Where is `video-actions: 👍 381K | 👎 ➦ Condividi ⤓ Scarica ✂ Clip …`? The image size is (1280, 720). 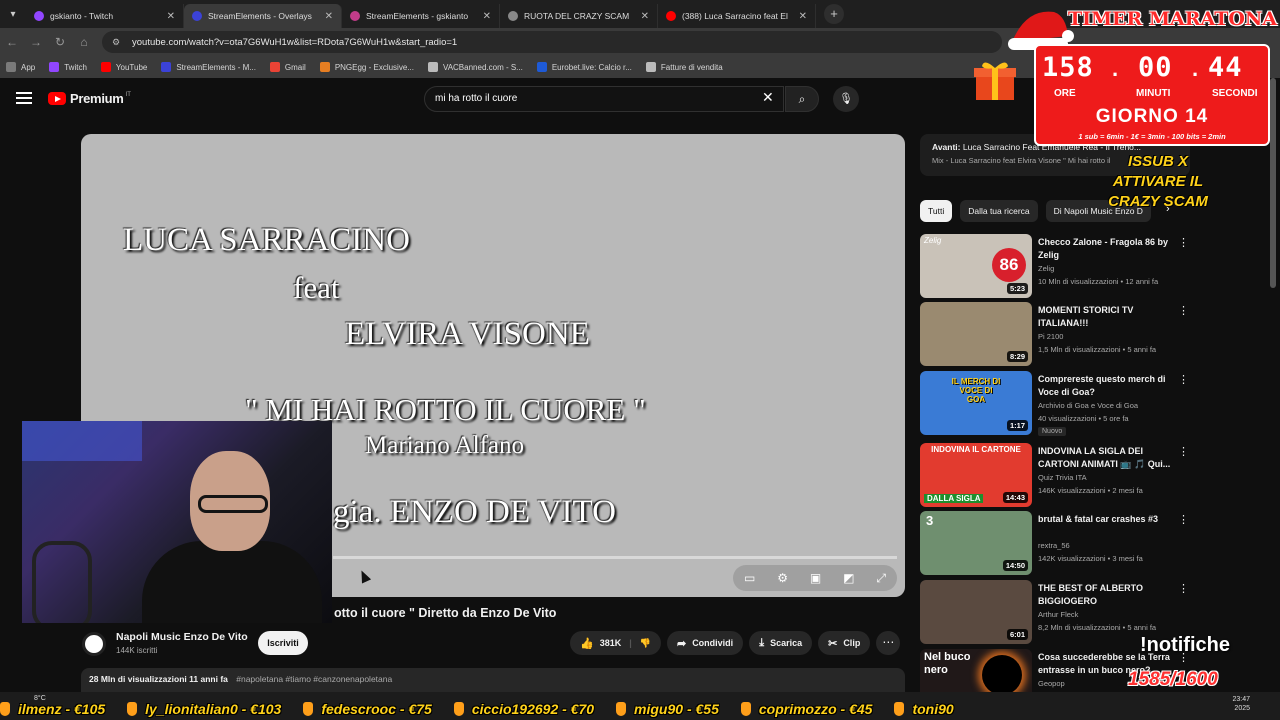 video-actions: 👍 381K | 👎 ➦ Condividi ⤓ Scarica ✂ Clip … is located at coordinates (735, 643).